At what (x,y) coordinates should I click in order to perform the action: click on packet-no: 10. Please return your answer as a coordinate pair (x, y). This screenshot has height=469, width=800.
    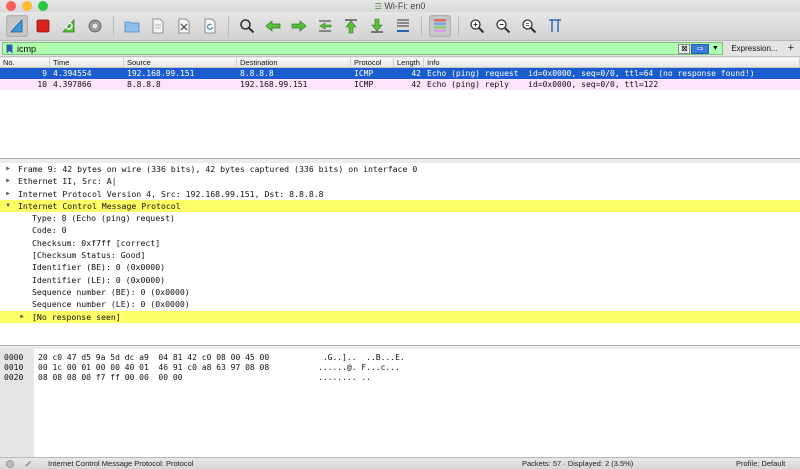
    Looking at the image, I should click on (42, 84).